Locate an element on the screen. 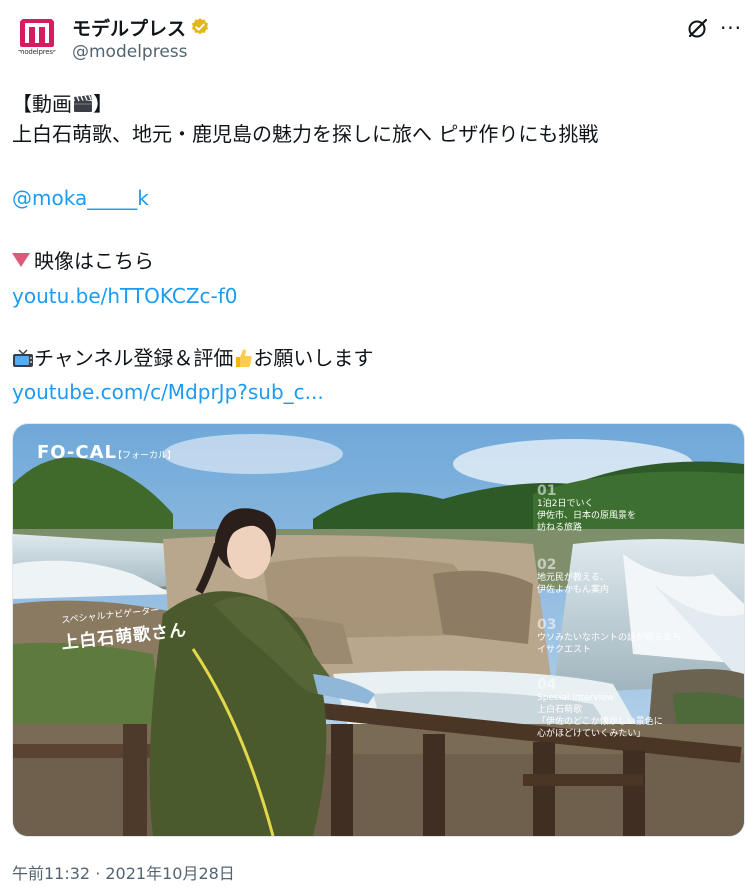 Image resolution: width=749 pixels, height=887 pixels. clapper-board-icon is located at coordinates (83, 103).